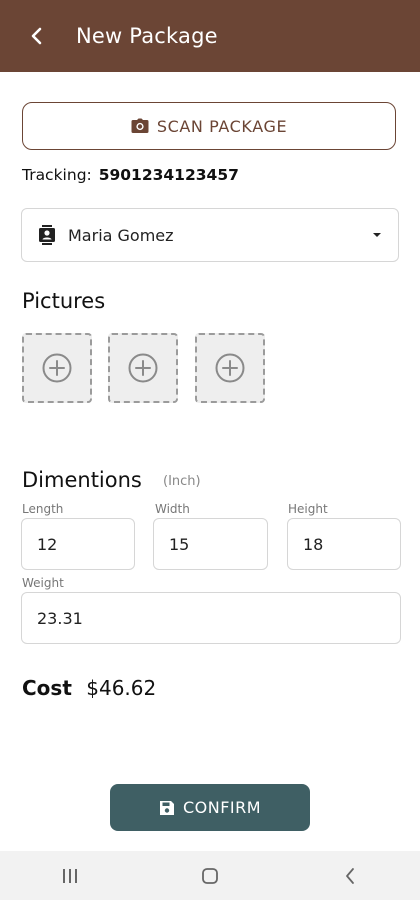 The height and width of the screenshot is (900, 420). I want to click on confirm-button: CONFIRM, so click(210, 807).